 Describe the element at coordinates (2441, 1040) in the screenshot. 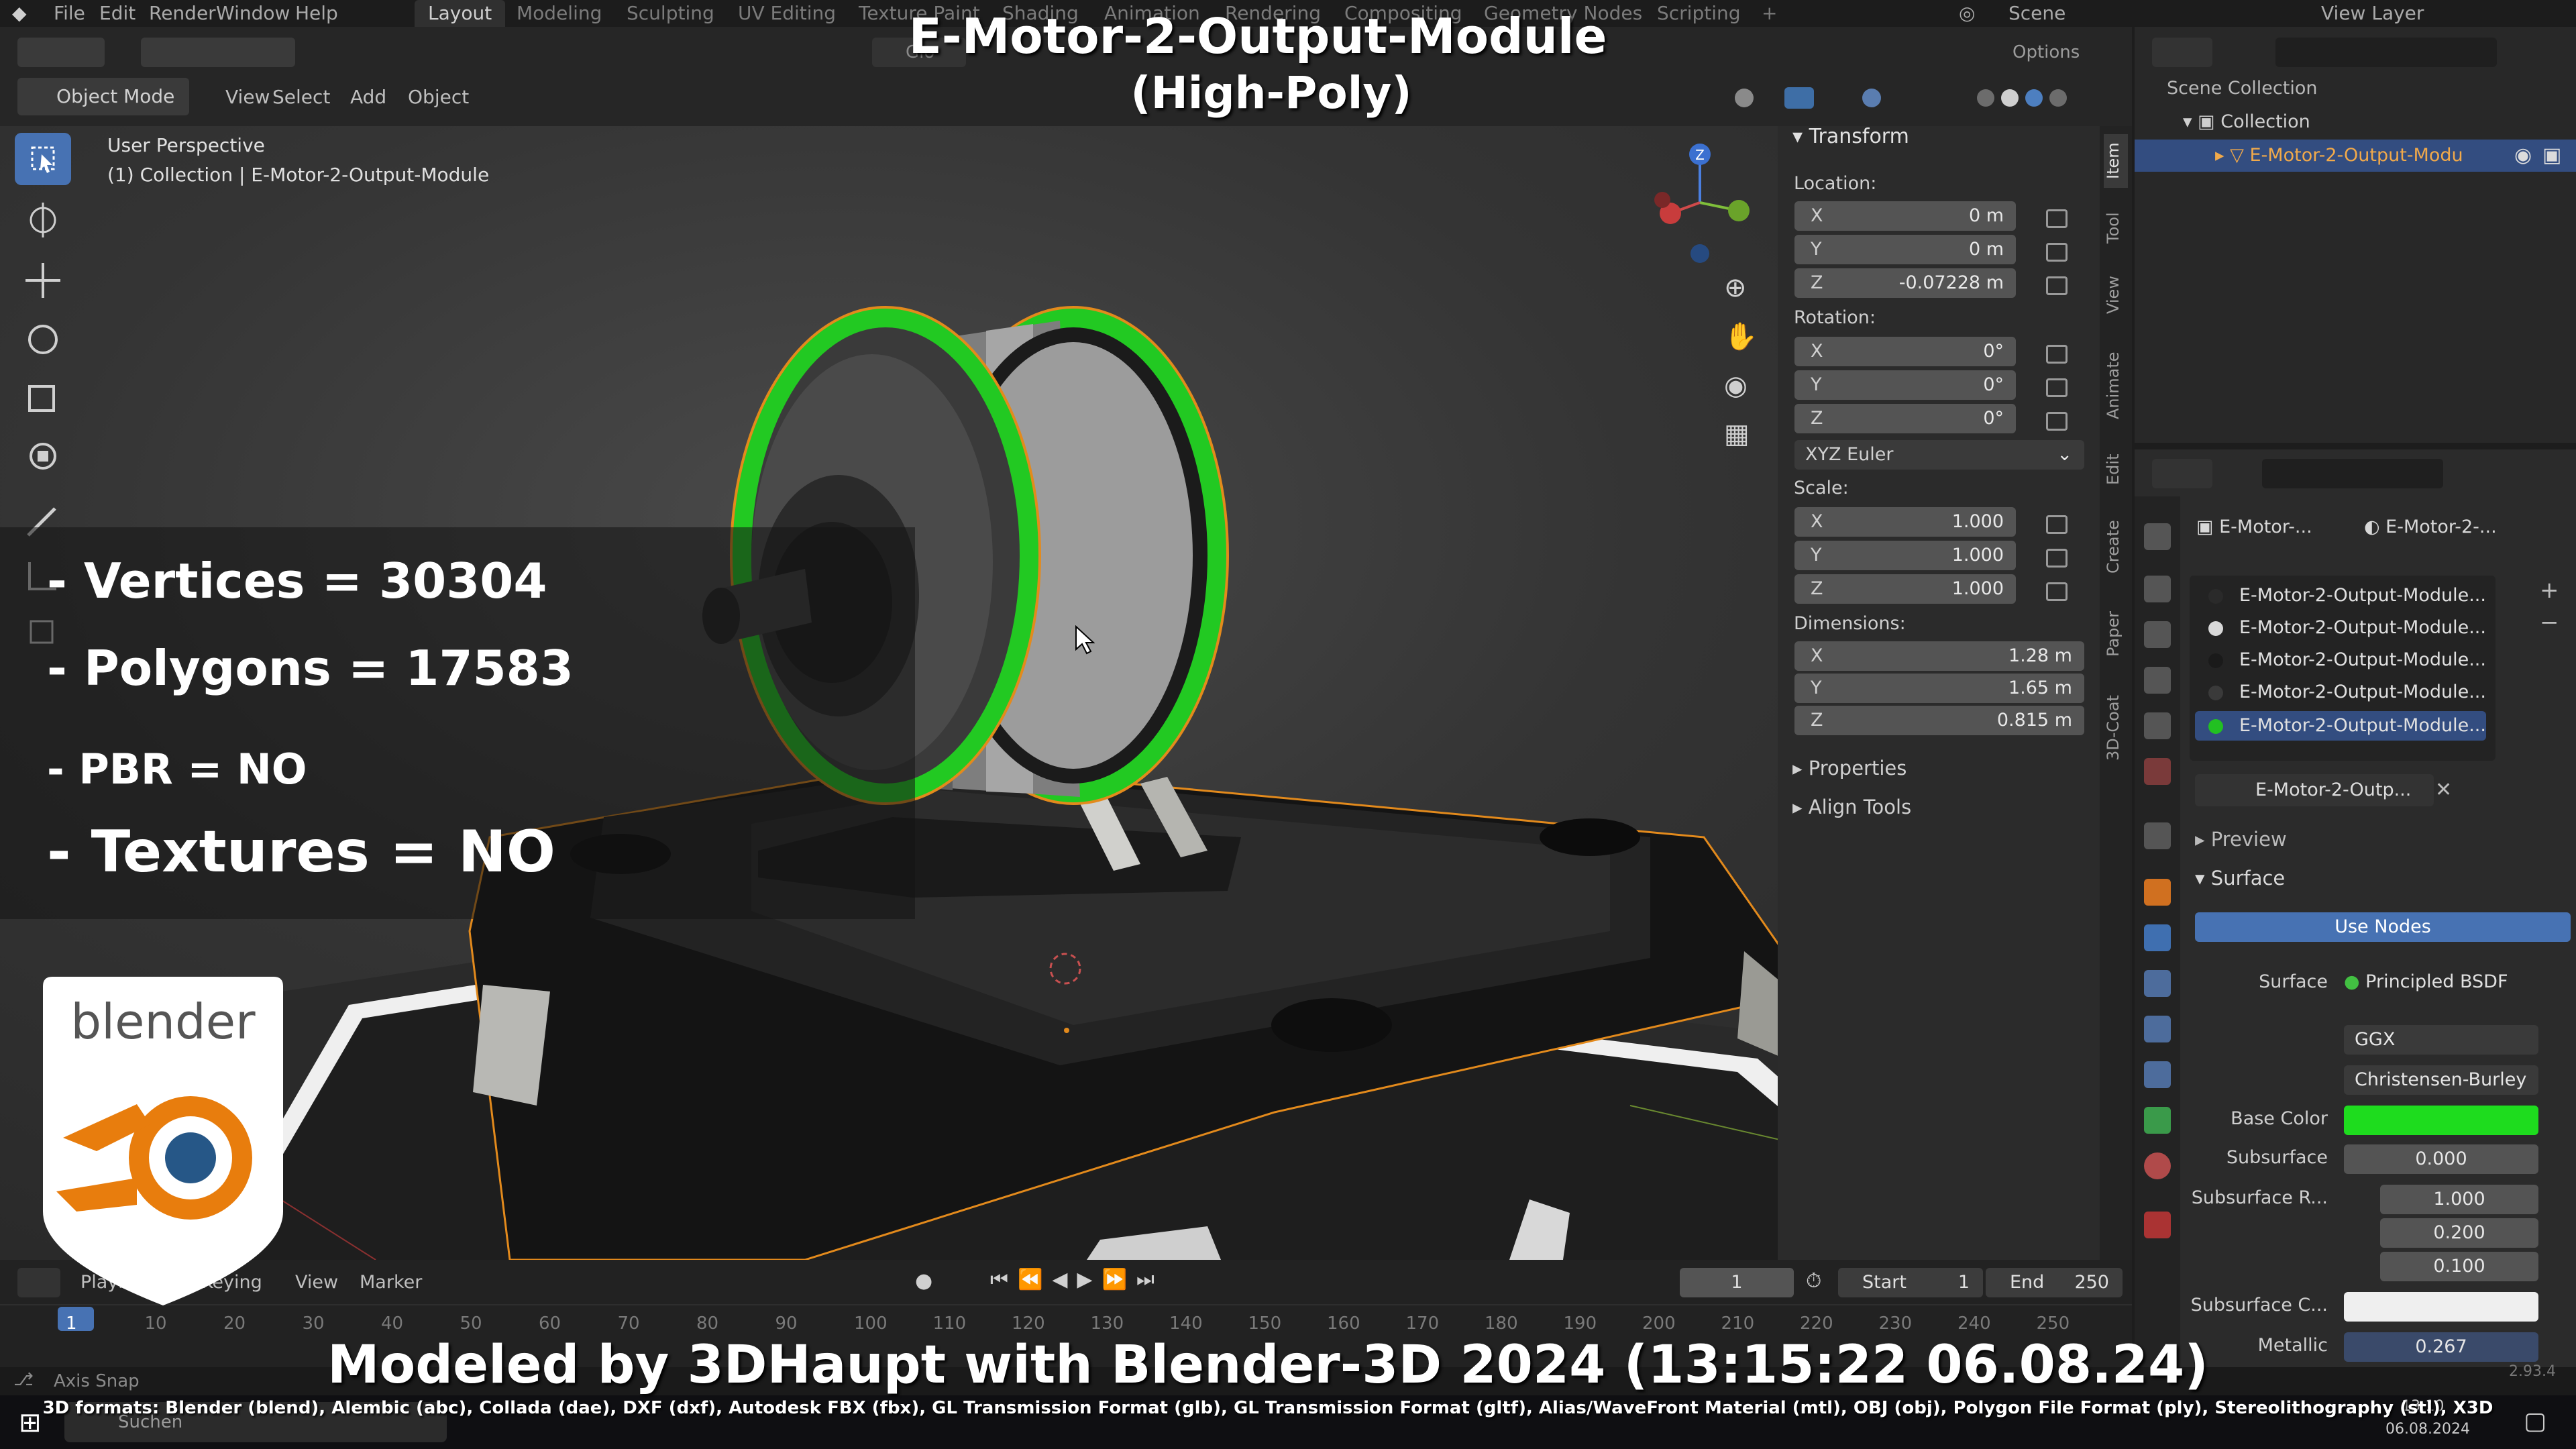

I see `distribution-dropdown: GGX` at that location.